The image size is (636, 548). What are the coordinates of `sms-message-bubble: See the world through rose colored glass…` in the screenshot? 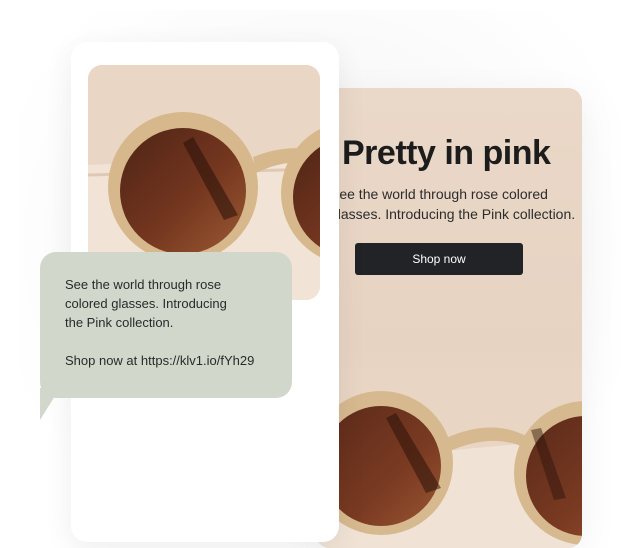 It's located at (166, 325).